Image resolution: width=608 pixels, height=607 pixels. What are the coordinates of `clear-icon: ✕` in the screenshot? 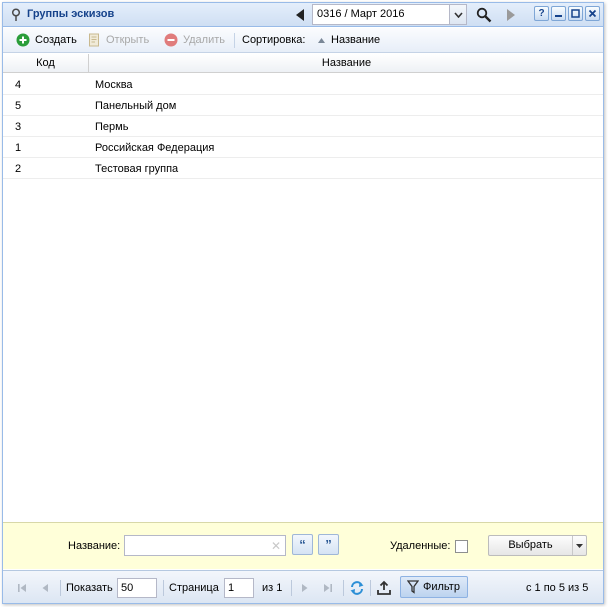 It's located at (276, 546).